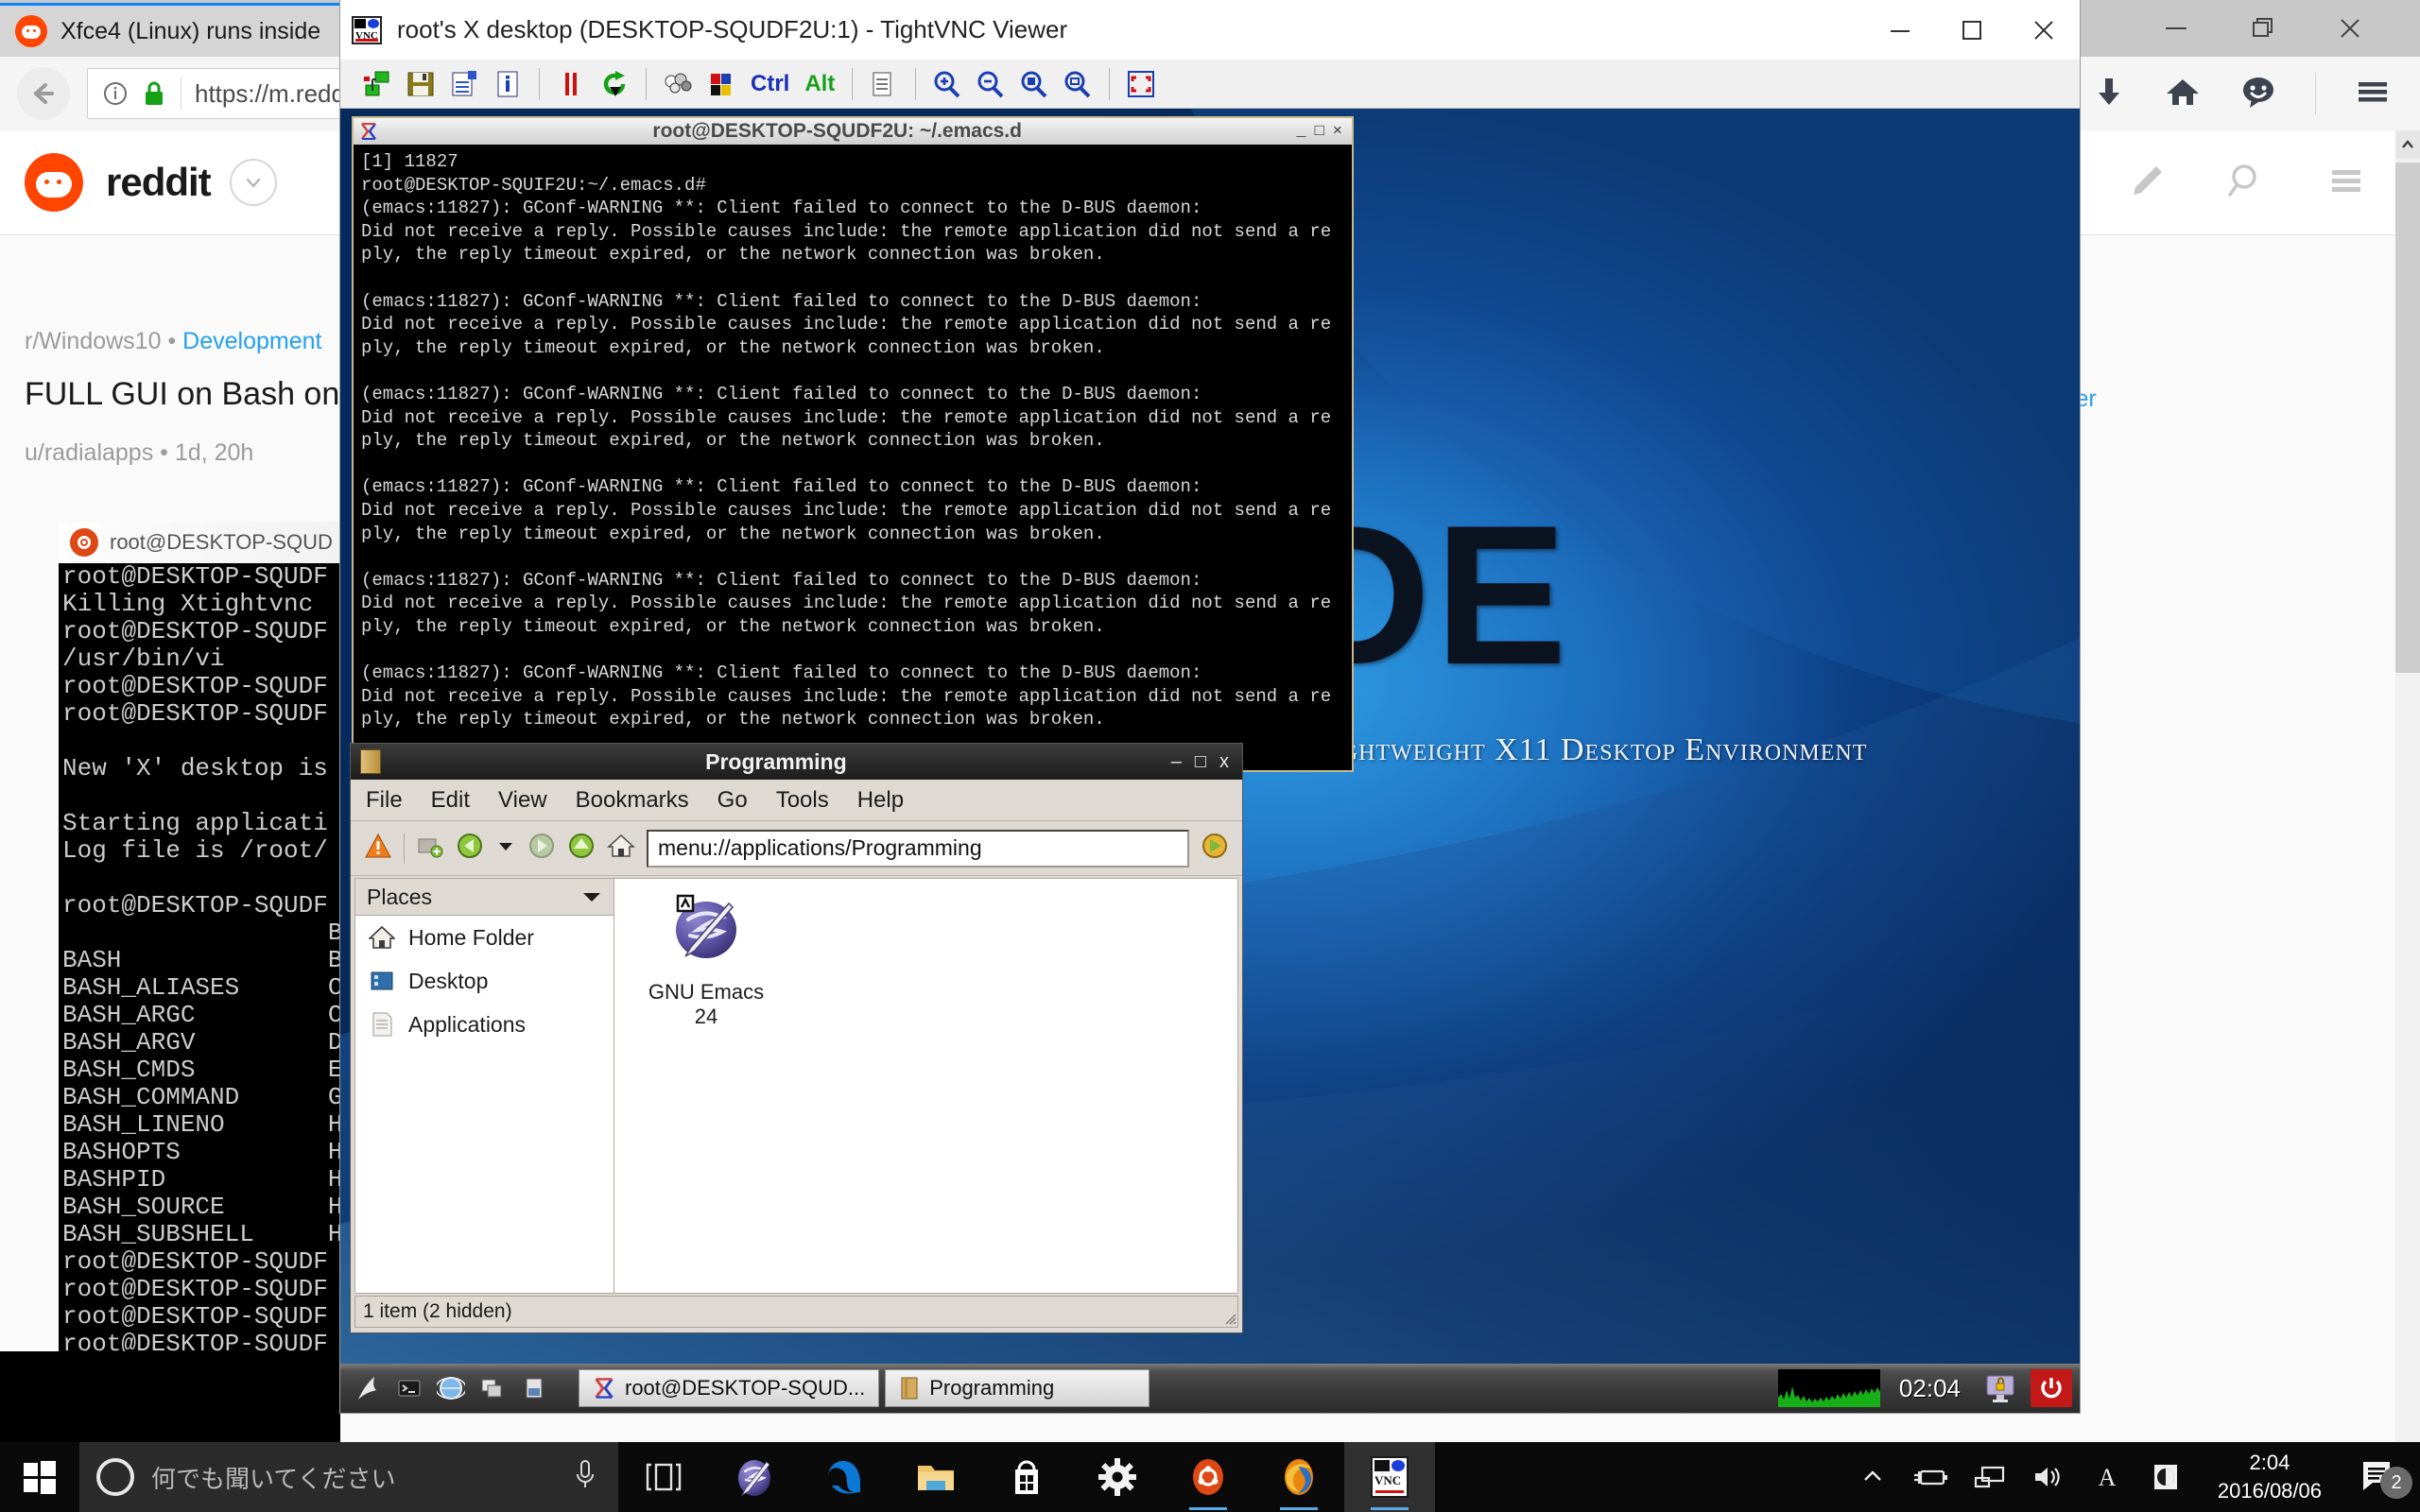 This screenshot has height=1512, width=2420. What do you see at coordinates (881, 800) in the screenshot?
I see `menu-help: Help` at bounding box center [881, 800].